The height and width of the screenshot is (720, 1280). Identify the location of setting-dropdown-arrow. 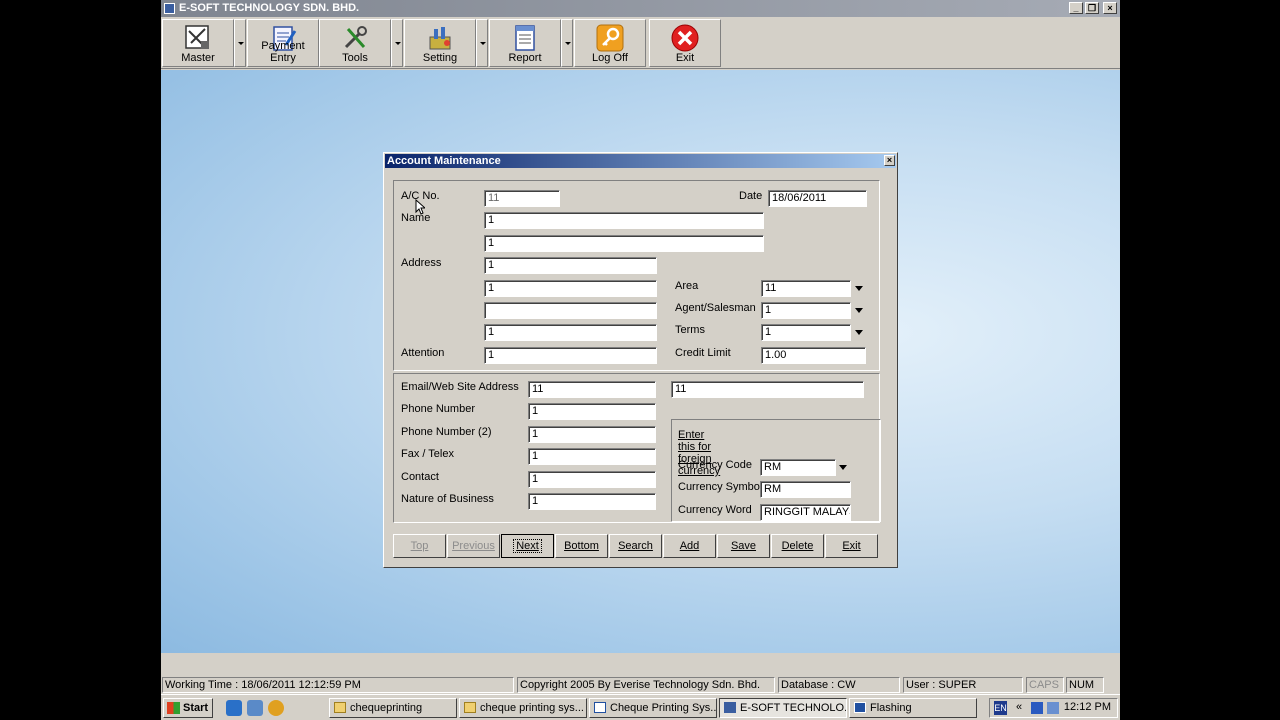
(482, 43).